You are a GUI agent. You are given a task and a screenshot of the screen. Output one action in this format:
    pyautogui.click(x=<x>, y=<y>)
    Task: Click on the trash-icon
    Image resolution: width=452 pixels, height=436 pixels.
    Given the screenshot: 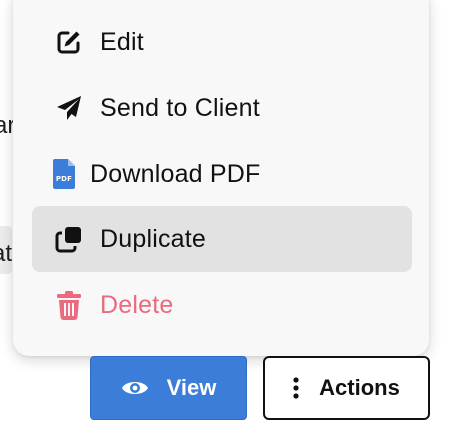 What is the action you would take?
    pyautogui.click(x=69, y=305)
    